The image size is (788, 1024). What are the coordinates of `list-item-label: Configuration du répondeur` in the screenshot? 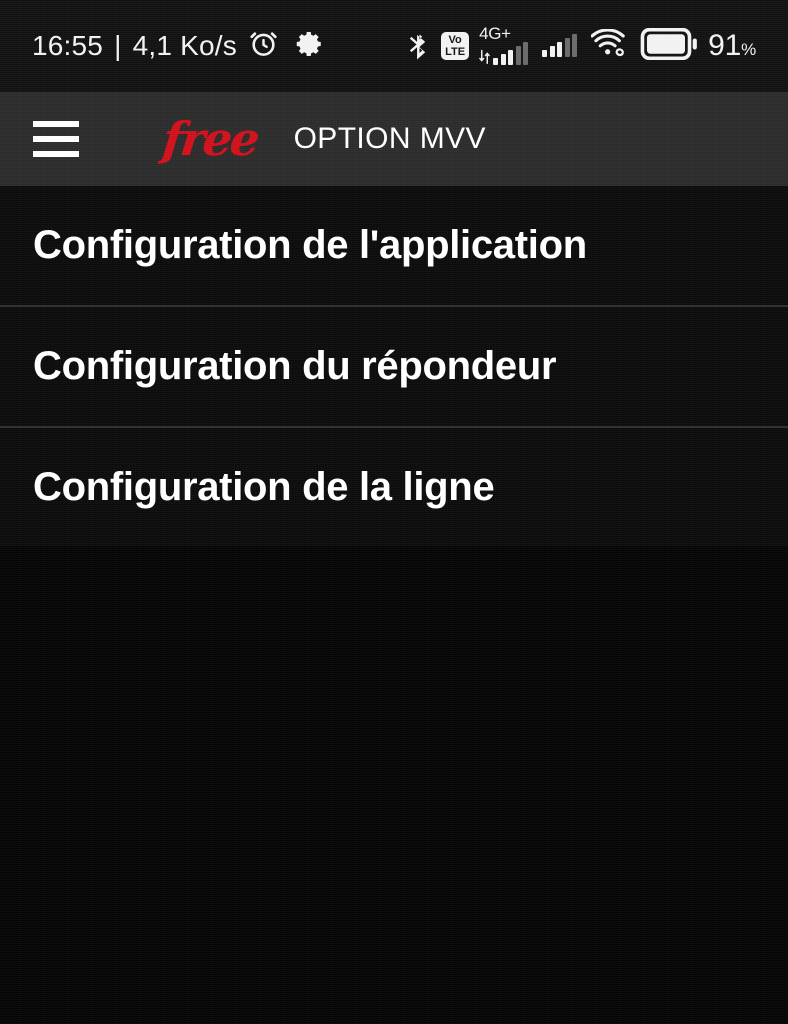 It's located at (295, 366).